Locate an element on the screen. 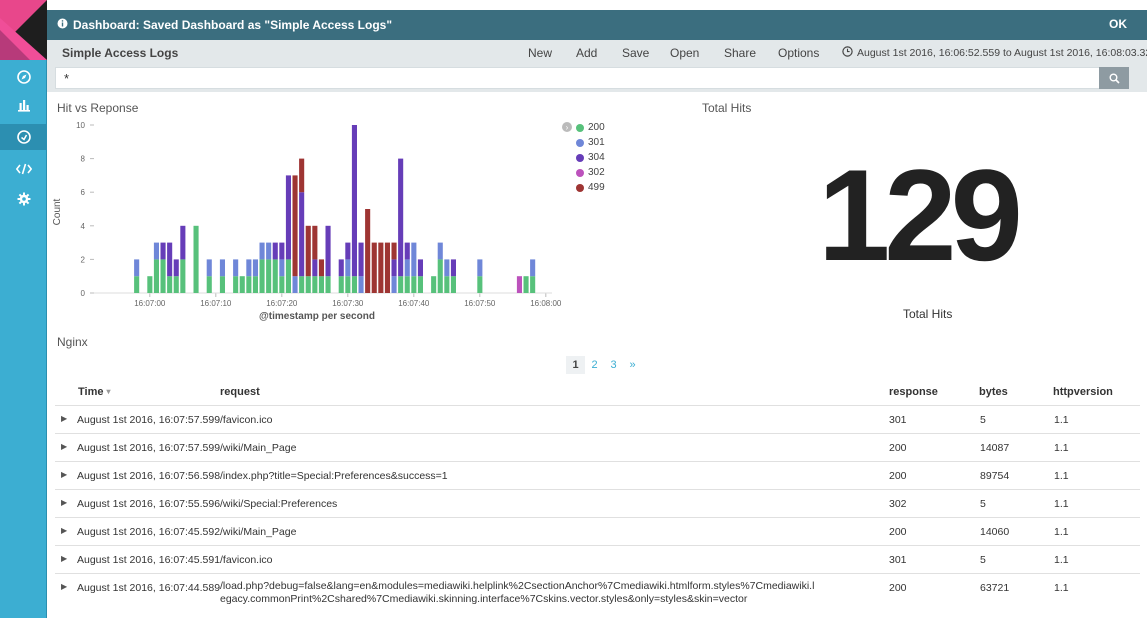 This screenshot has height=618, width=1147. pagination: 1 2 3 » is located at coordinates (604, 365).